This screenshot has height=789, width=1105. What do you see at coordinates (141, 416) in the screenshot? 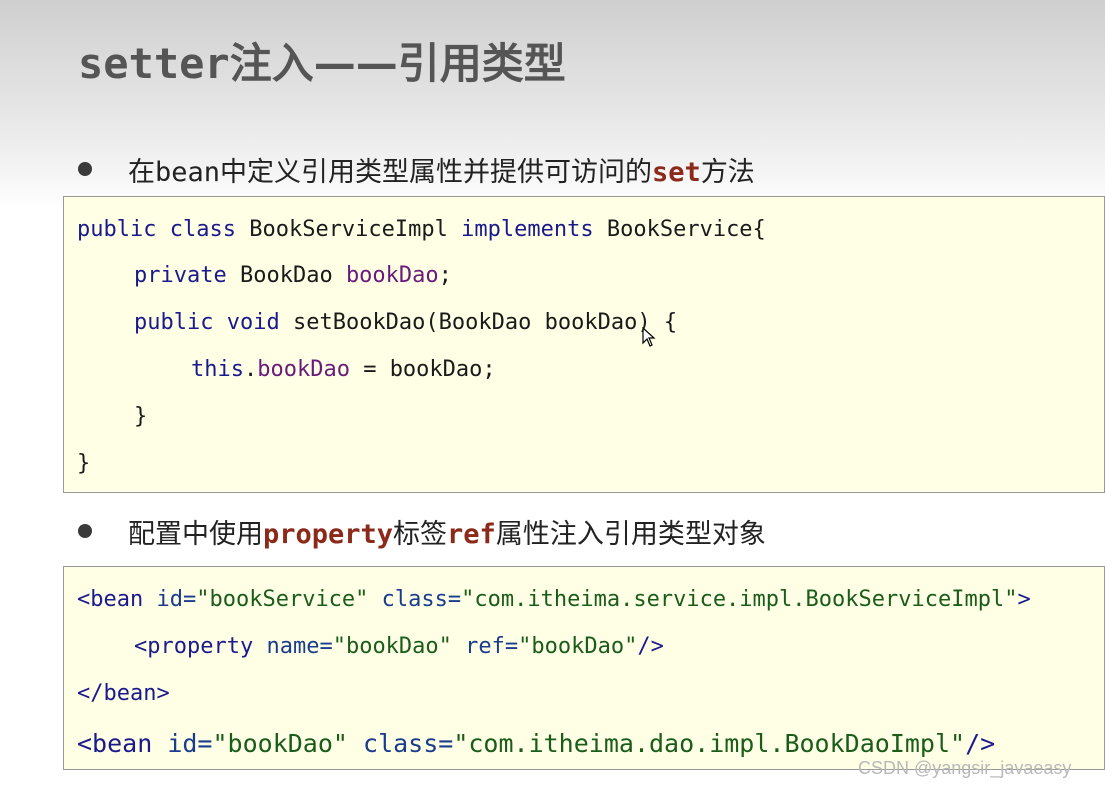
I see `code-line-5: }` at bounding box center [141, 416].